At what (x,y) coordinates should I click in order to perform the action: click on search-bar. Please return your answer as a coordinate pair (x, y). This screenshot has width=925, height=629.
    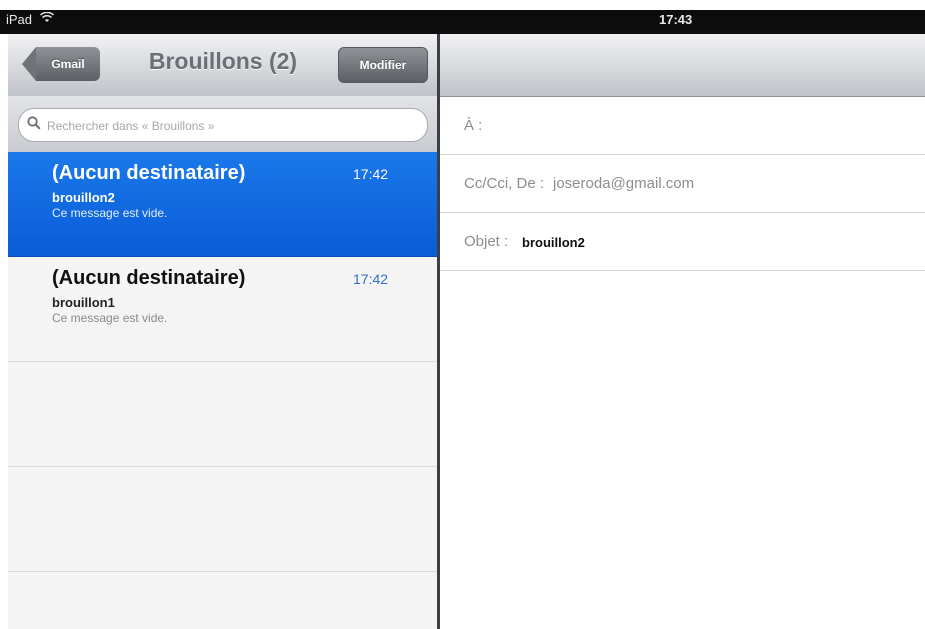
    Looking at the image, I should click on (222, 124).